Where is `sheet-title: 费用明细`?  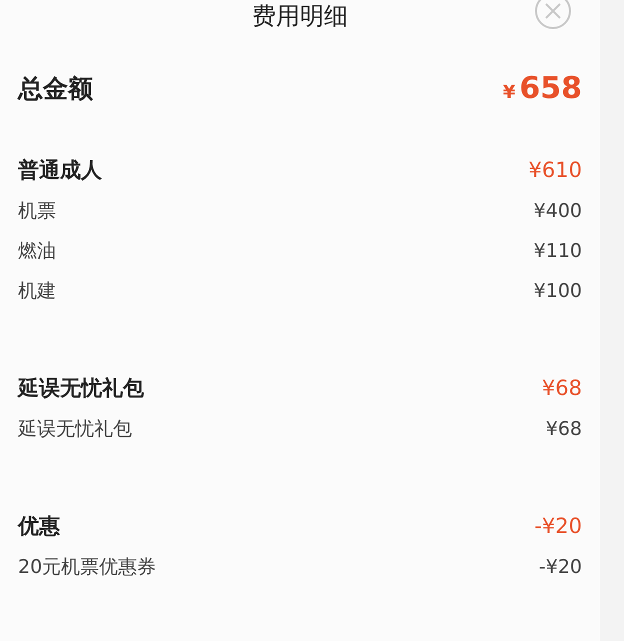 sheet-title: 费用明细 is located at coordinates (300, 16).